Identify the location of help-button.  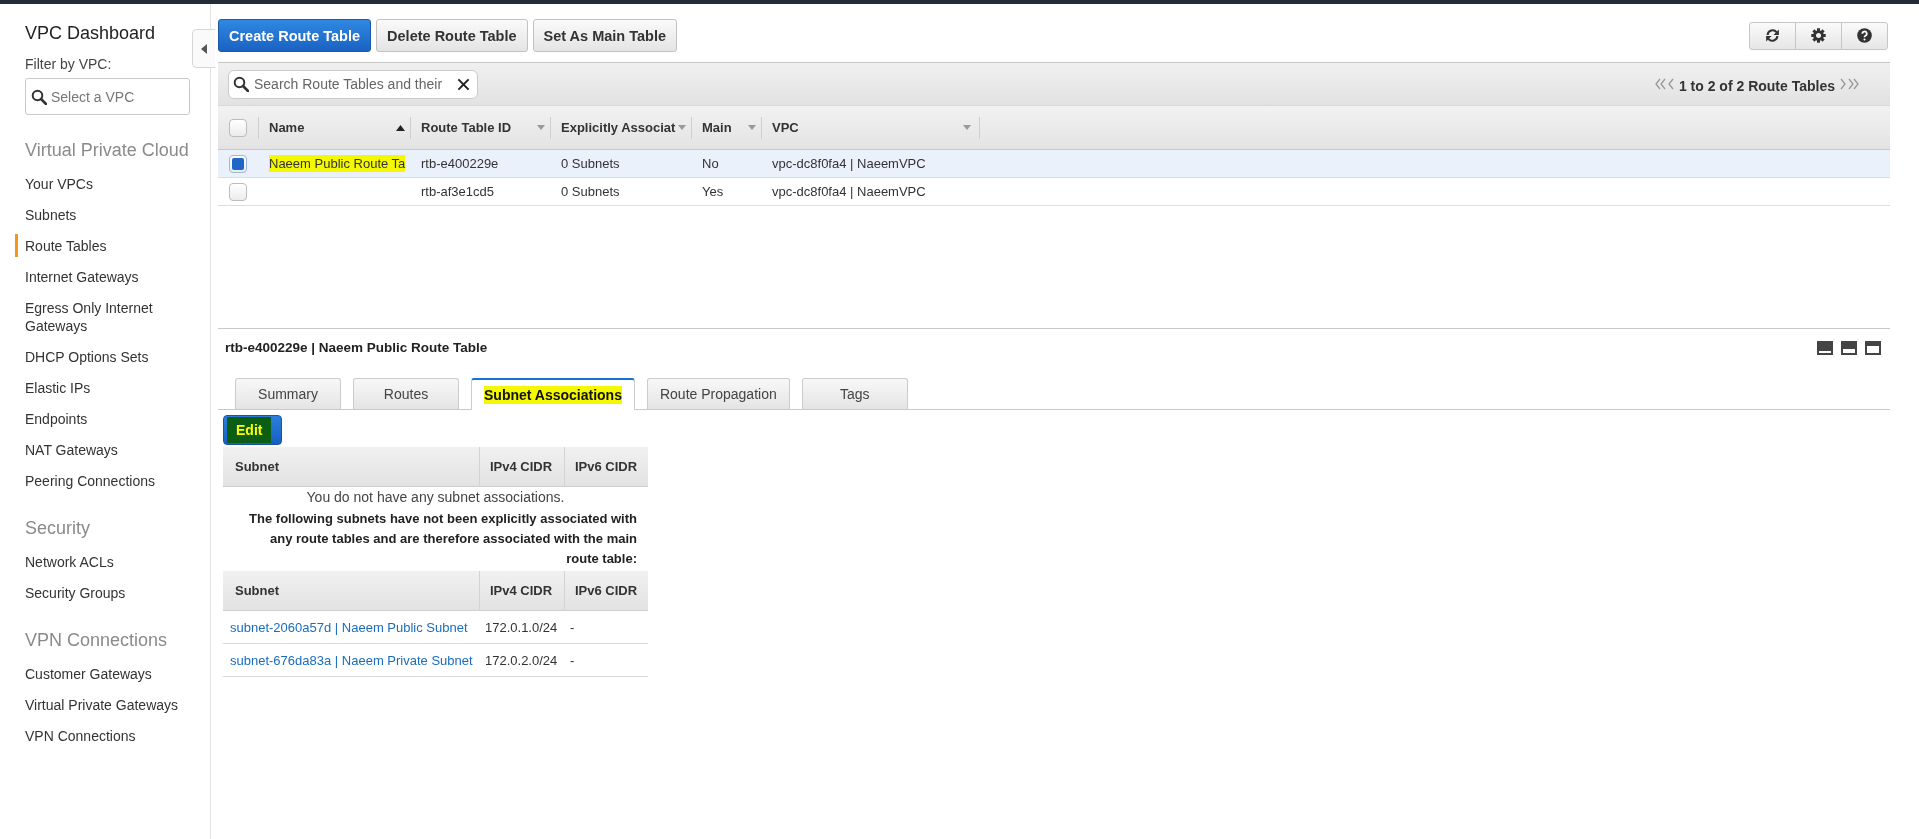
(1864, 35).